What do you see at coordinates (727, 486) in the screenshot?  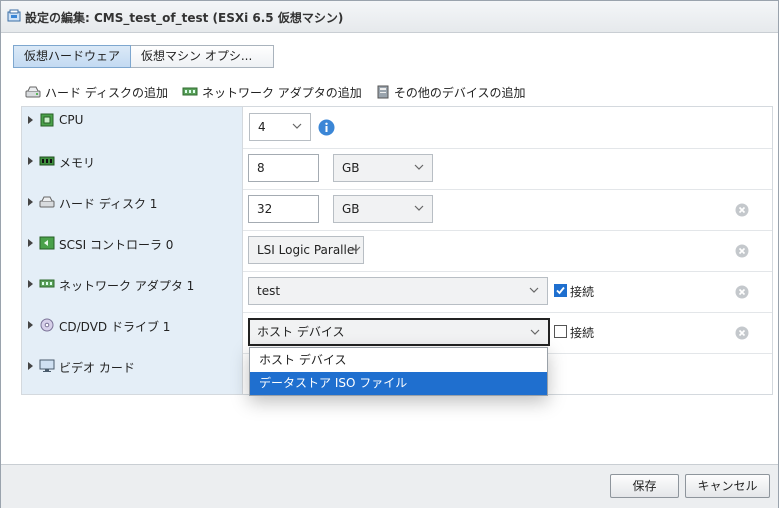 I see `cancel-button: キャンセル` at bounding box center [727, 486].